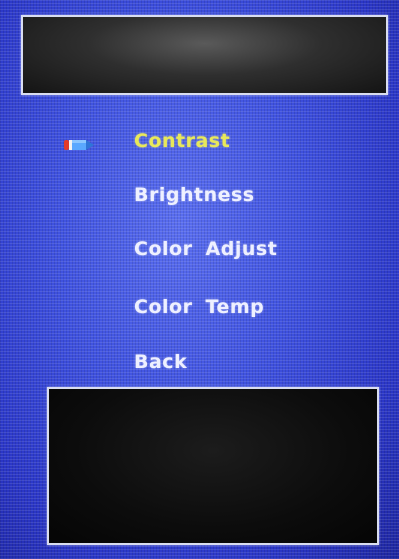  What do you see at coordinates (205, 249) in the screenshot?
I see `menu-item-color-adjust: Color Adjust` at bounding box center [205, 249].